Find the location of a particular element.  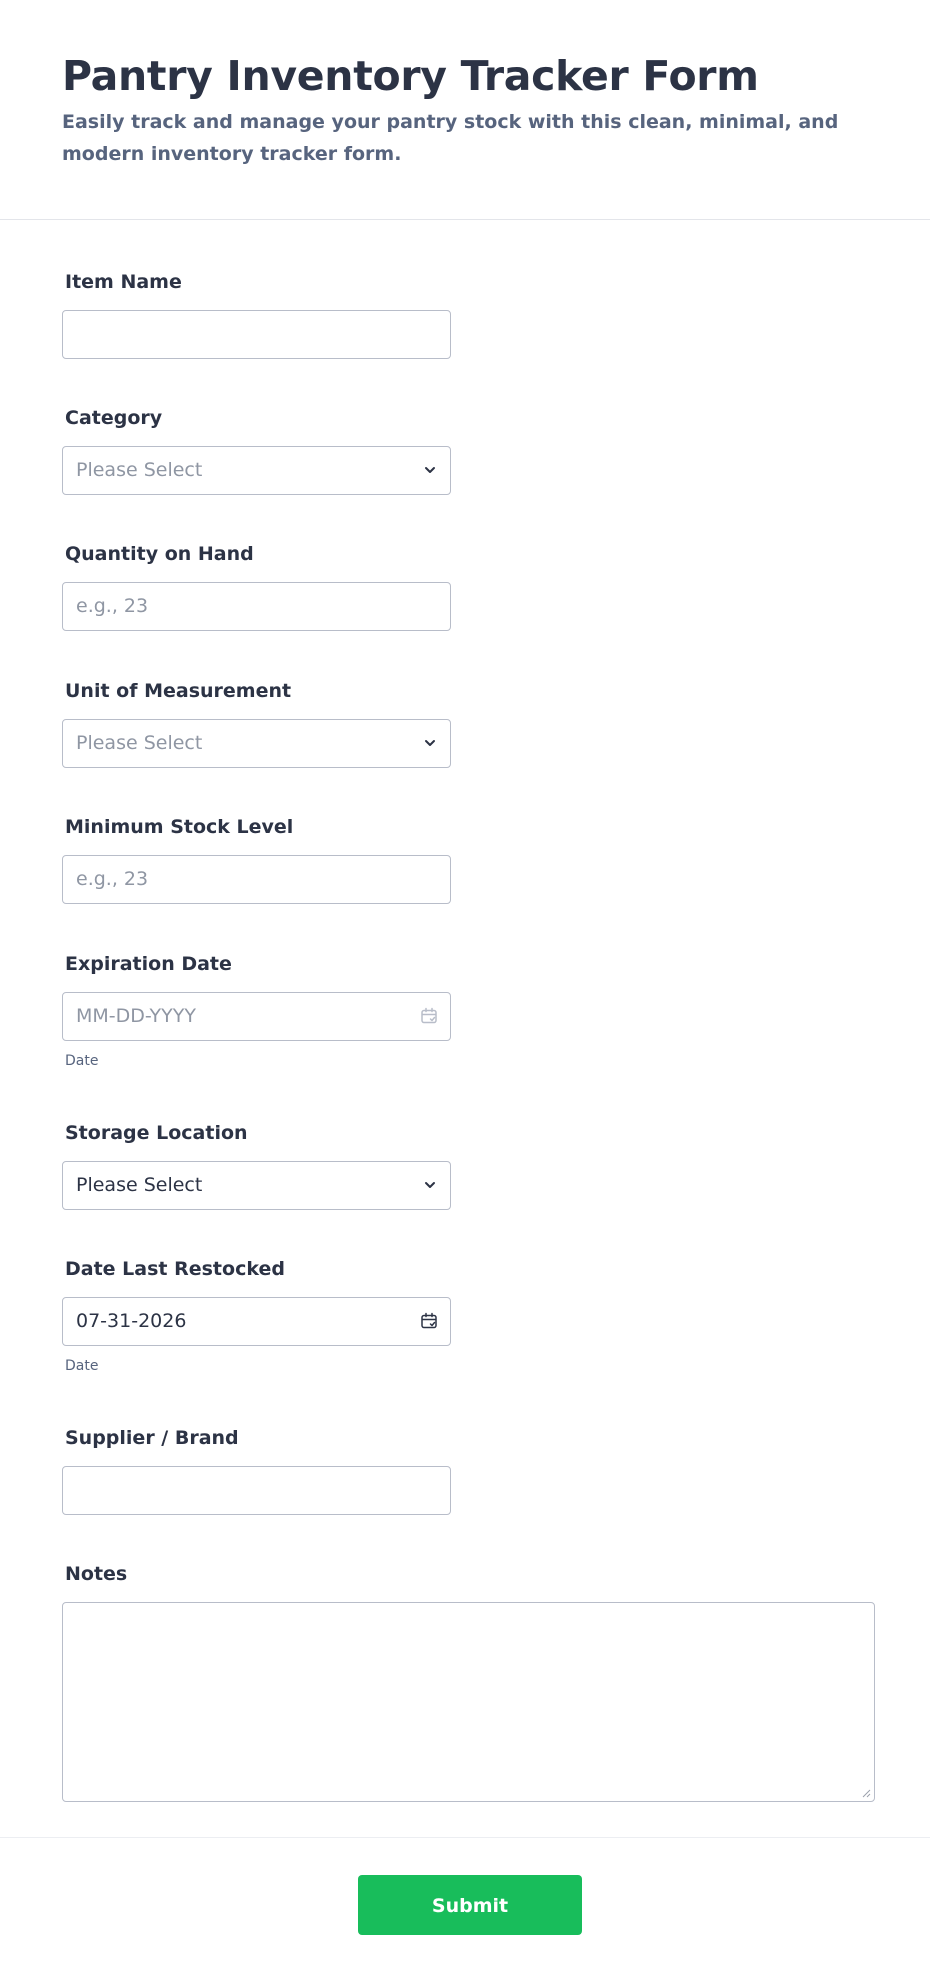

category-value: Please Select is located at coordinates (139, 470).